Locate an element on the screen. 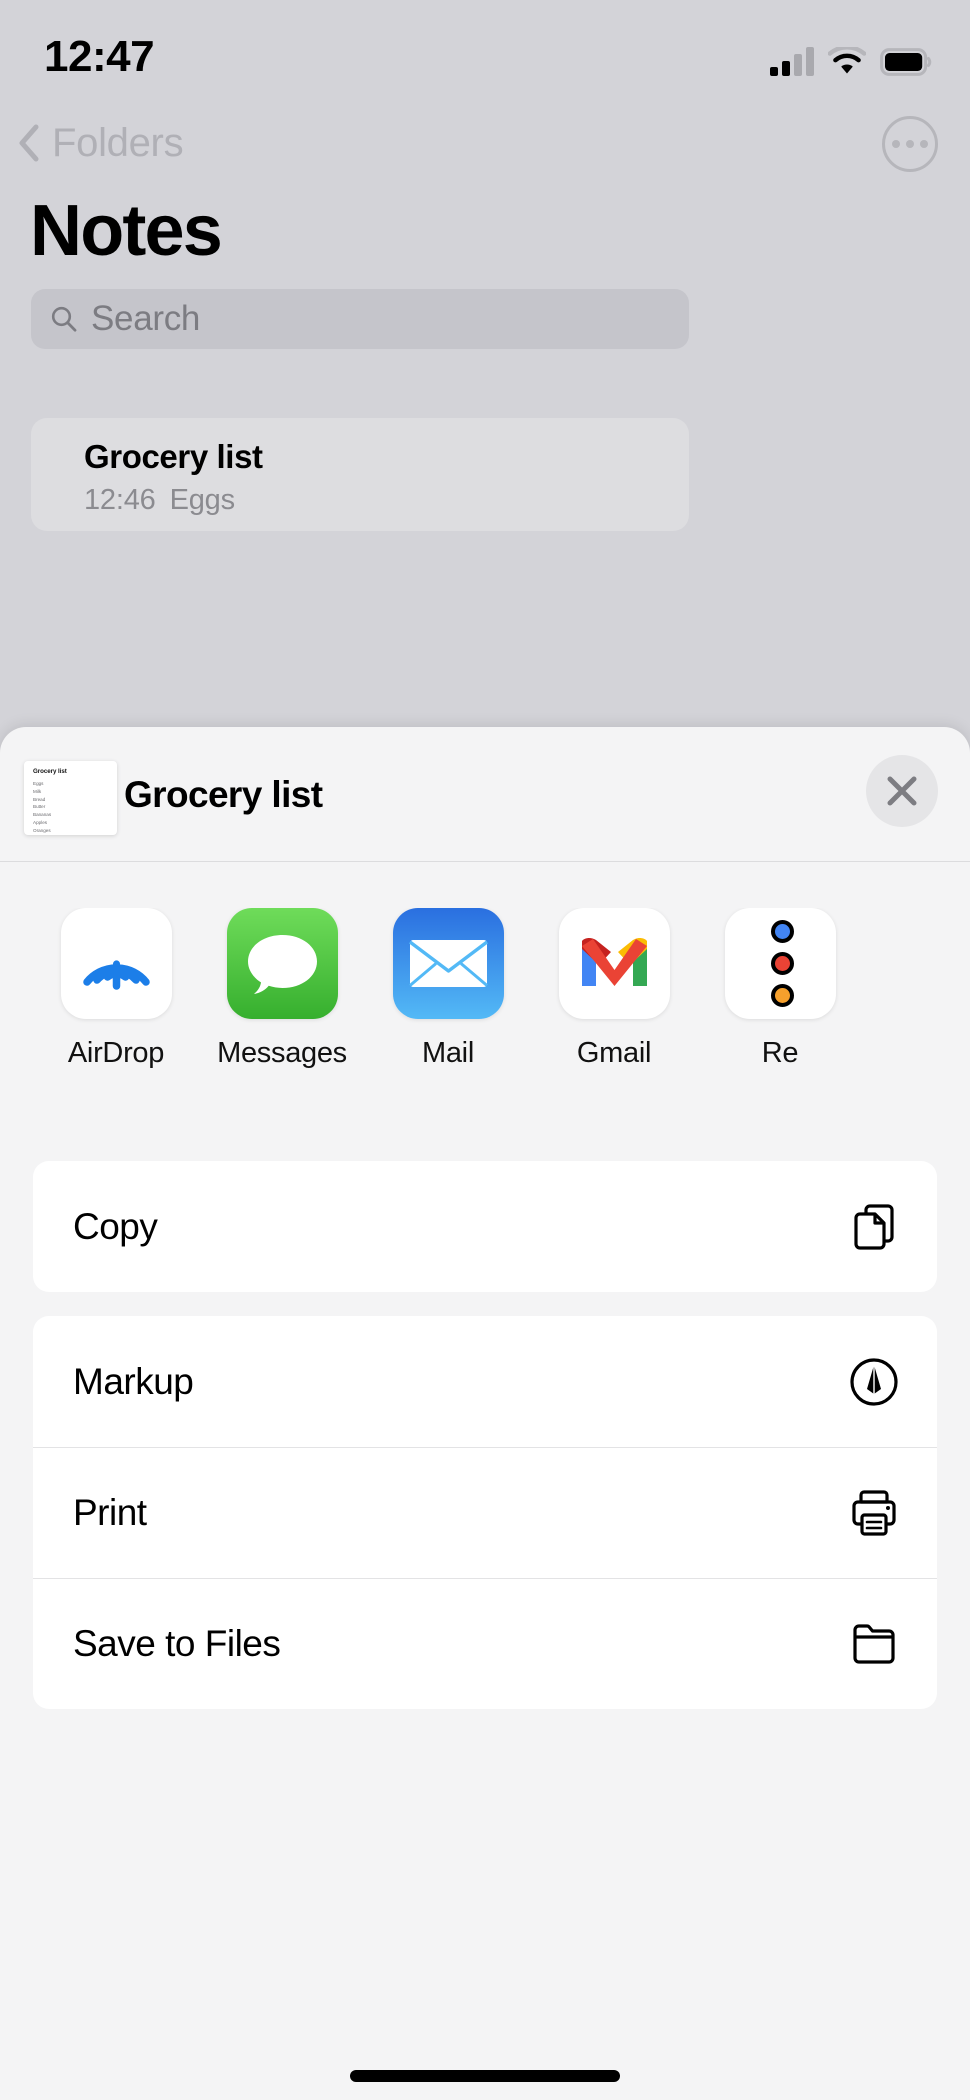 The image size is (970, 2100). action-row-save-to-files: Save to Files is located at coordinates (485, 1643).